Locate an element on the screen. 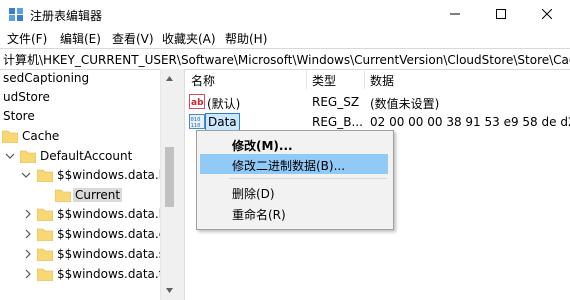  close-button is located at coordinates (547, 14).